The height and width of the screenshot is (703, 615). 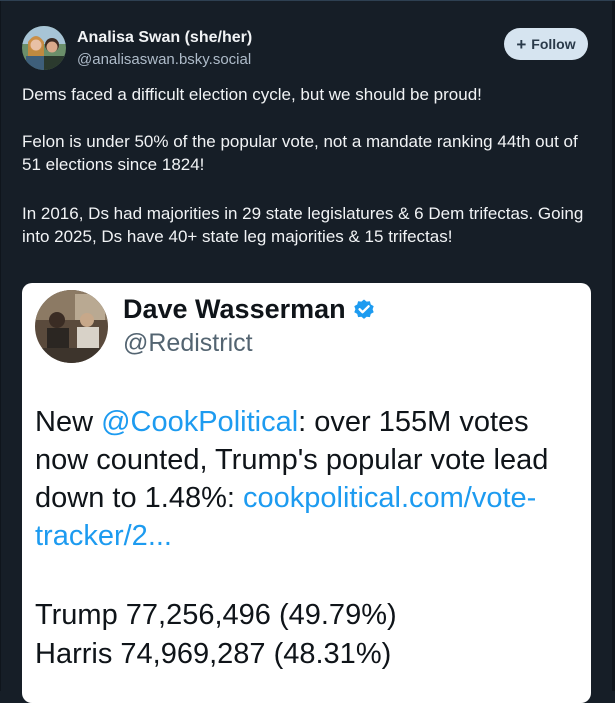 I want to click on embedded-handle: @Redistrict, so click(x=188, y=343).